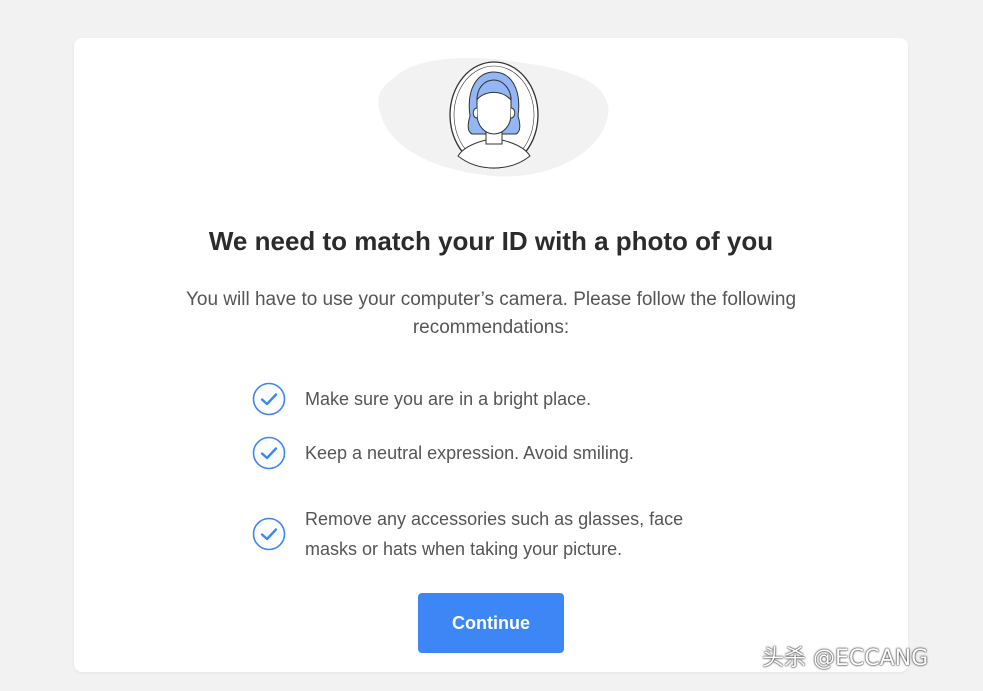  Describe the element at coordinates (491, 623) in the screenshot. I see `continue-button: Continue` at that location.